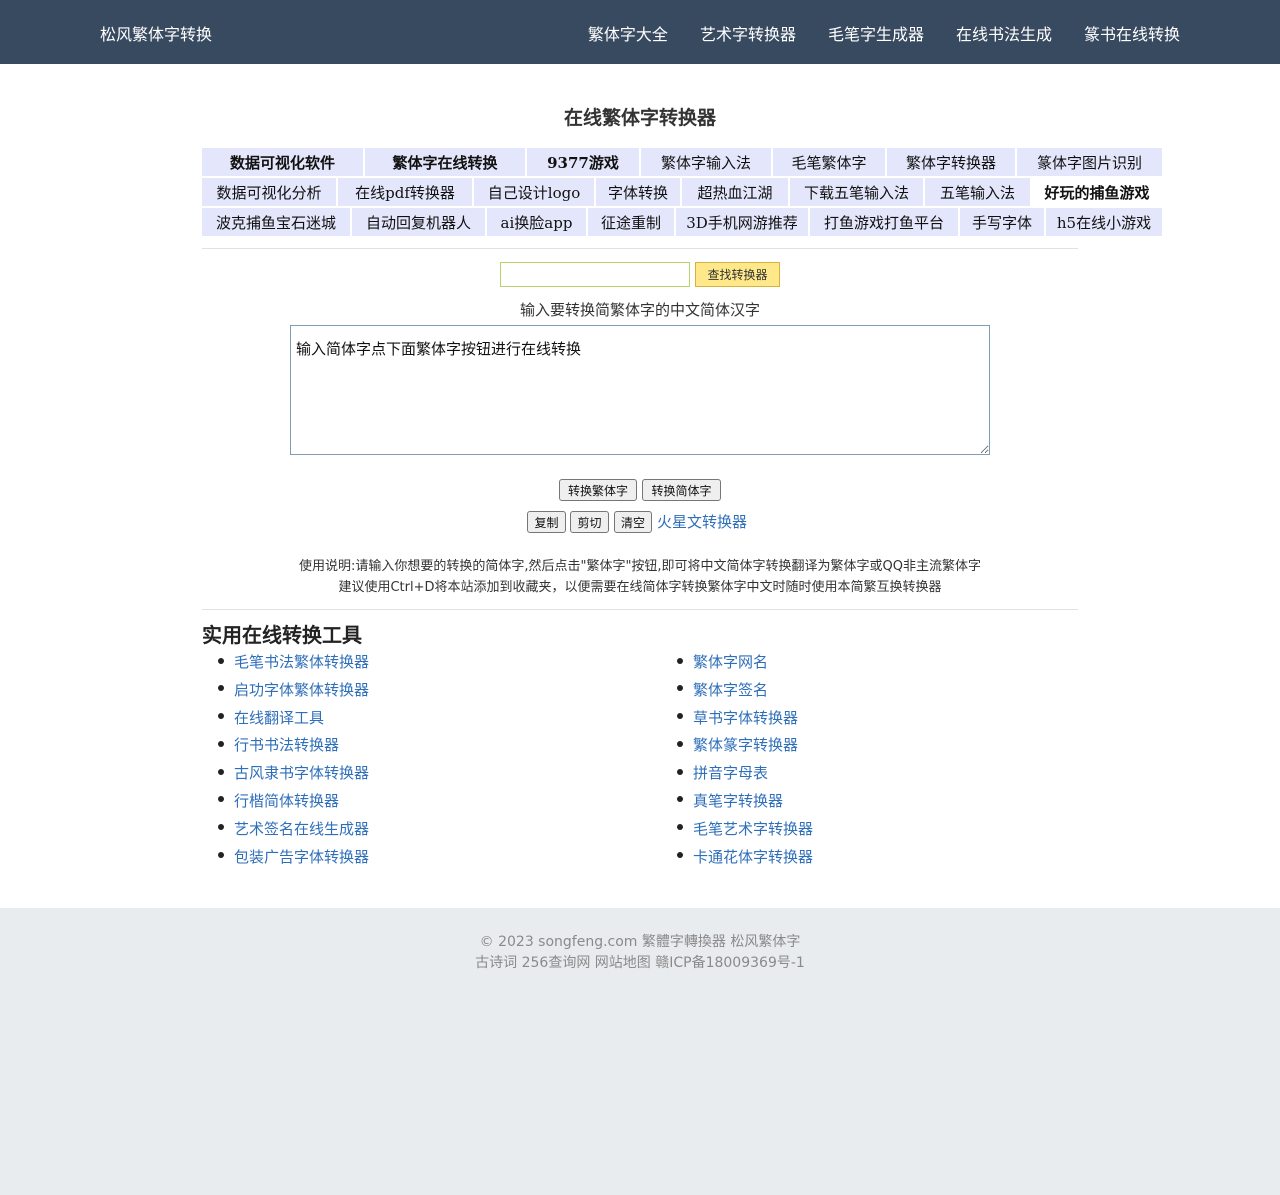  I want to click on list-item: 拼音字母表, so click(745, 775).